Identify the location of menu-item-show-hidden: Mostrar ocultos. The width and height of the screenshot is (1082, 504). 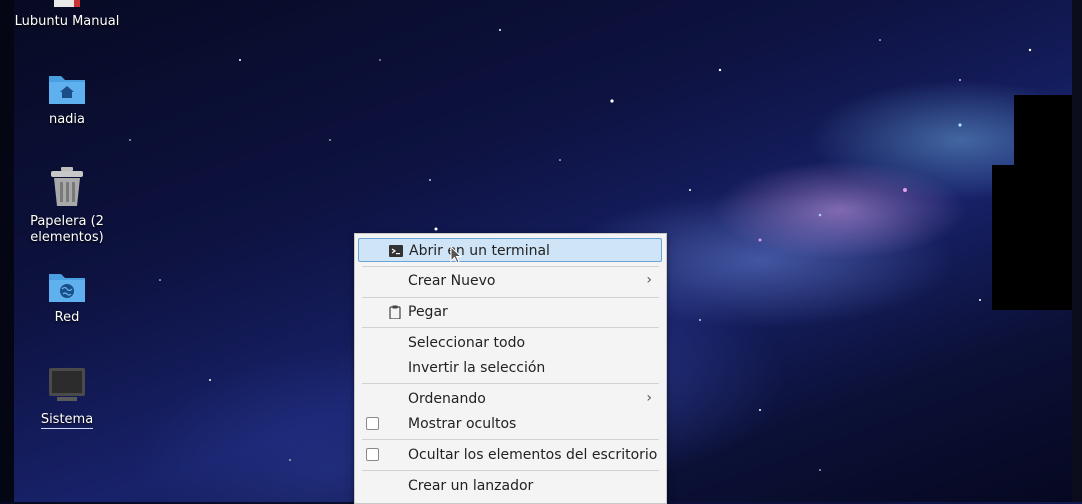
(510, 424).